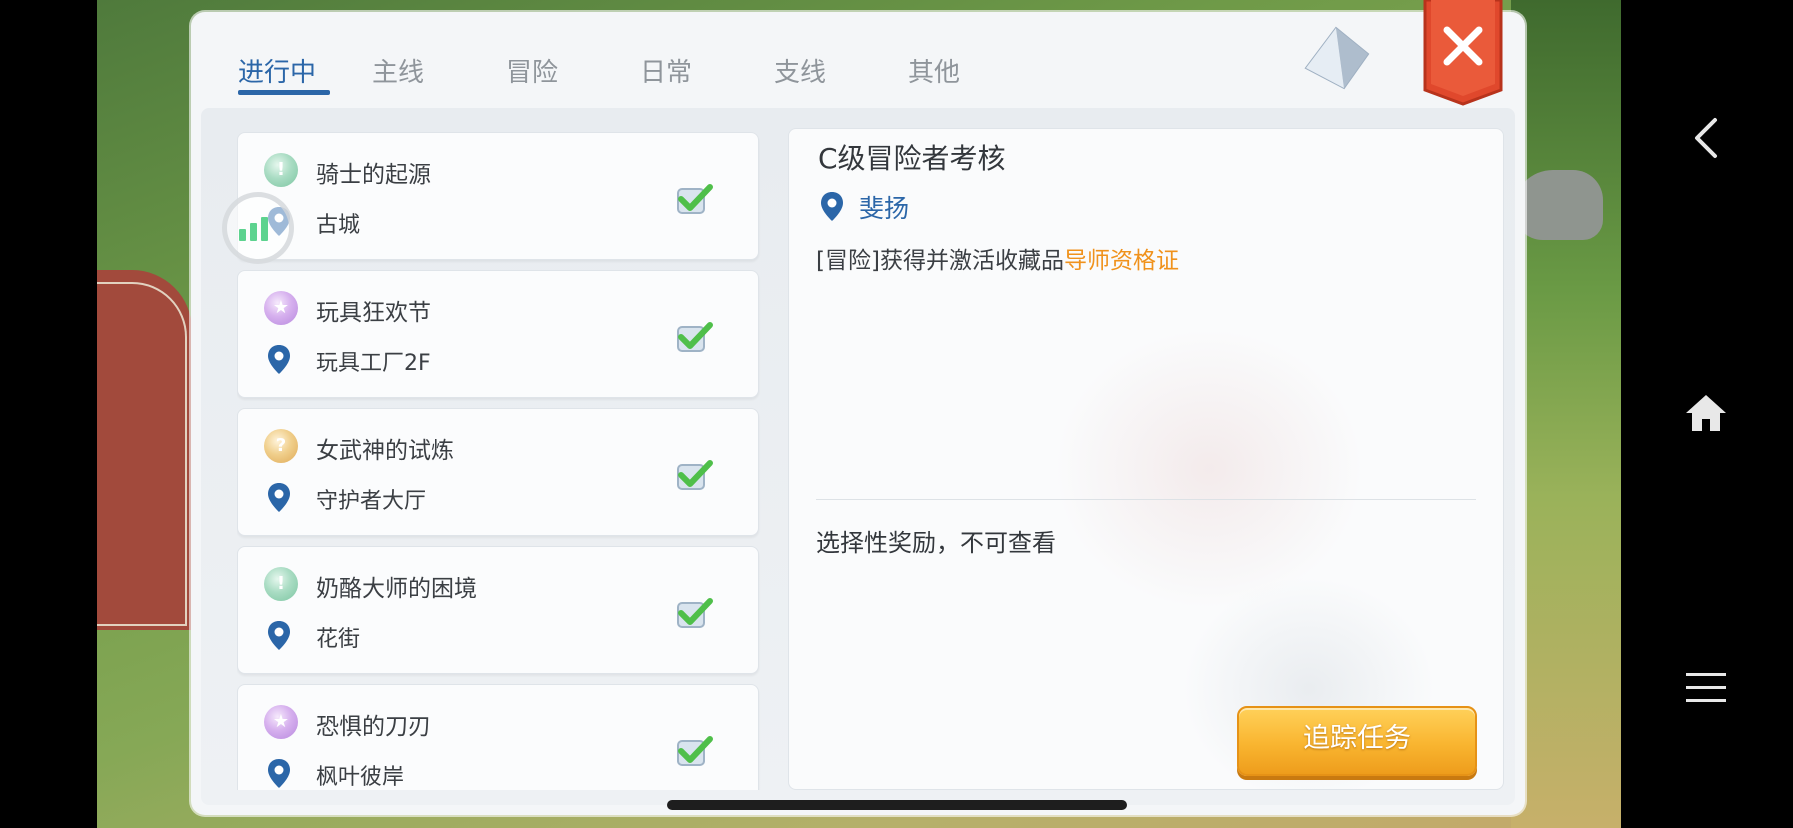 The height and width of the screenshot is (828, 1793). Describe the element at coordinates (338, 639) in the screenshot. I see `quest-location: 花街` at that location.